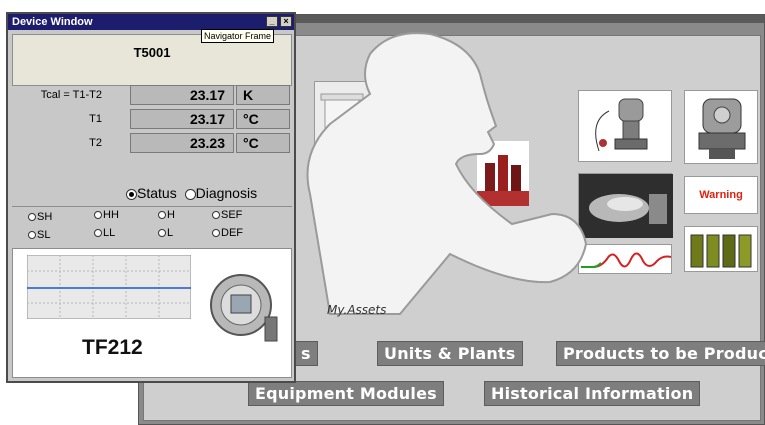 This screenshot has height=425, width=765. I want to click on status-label: Status, so click(157, 193).